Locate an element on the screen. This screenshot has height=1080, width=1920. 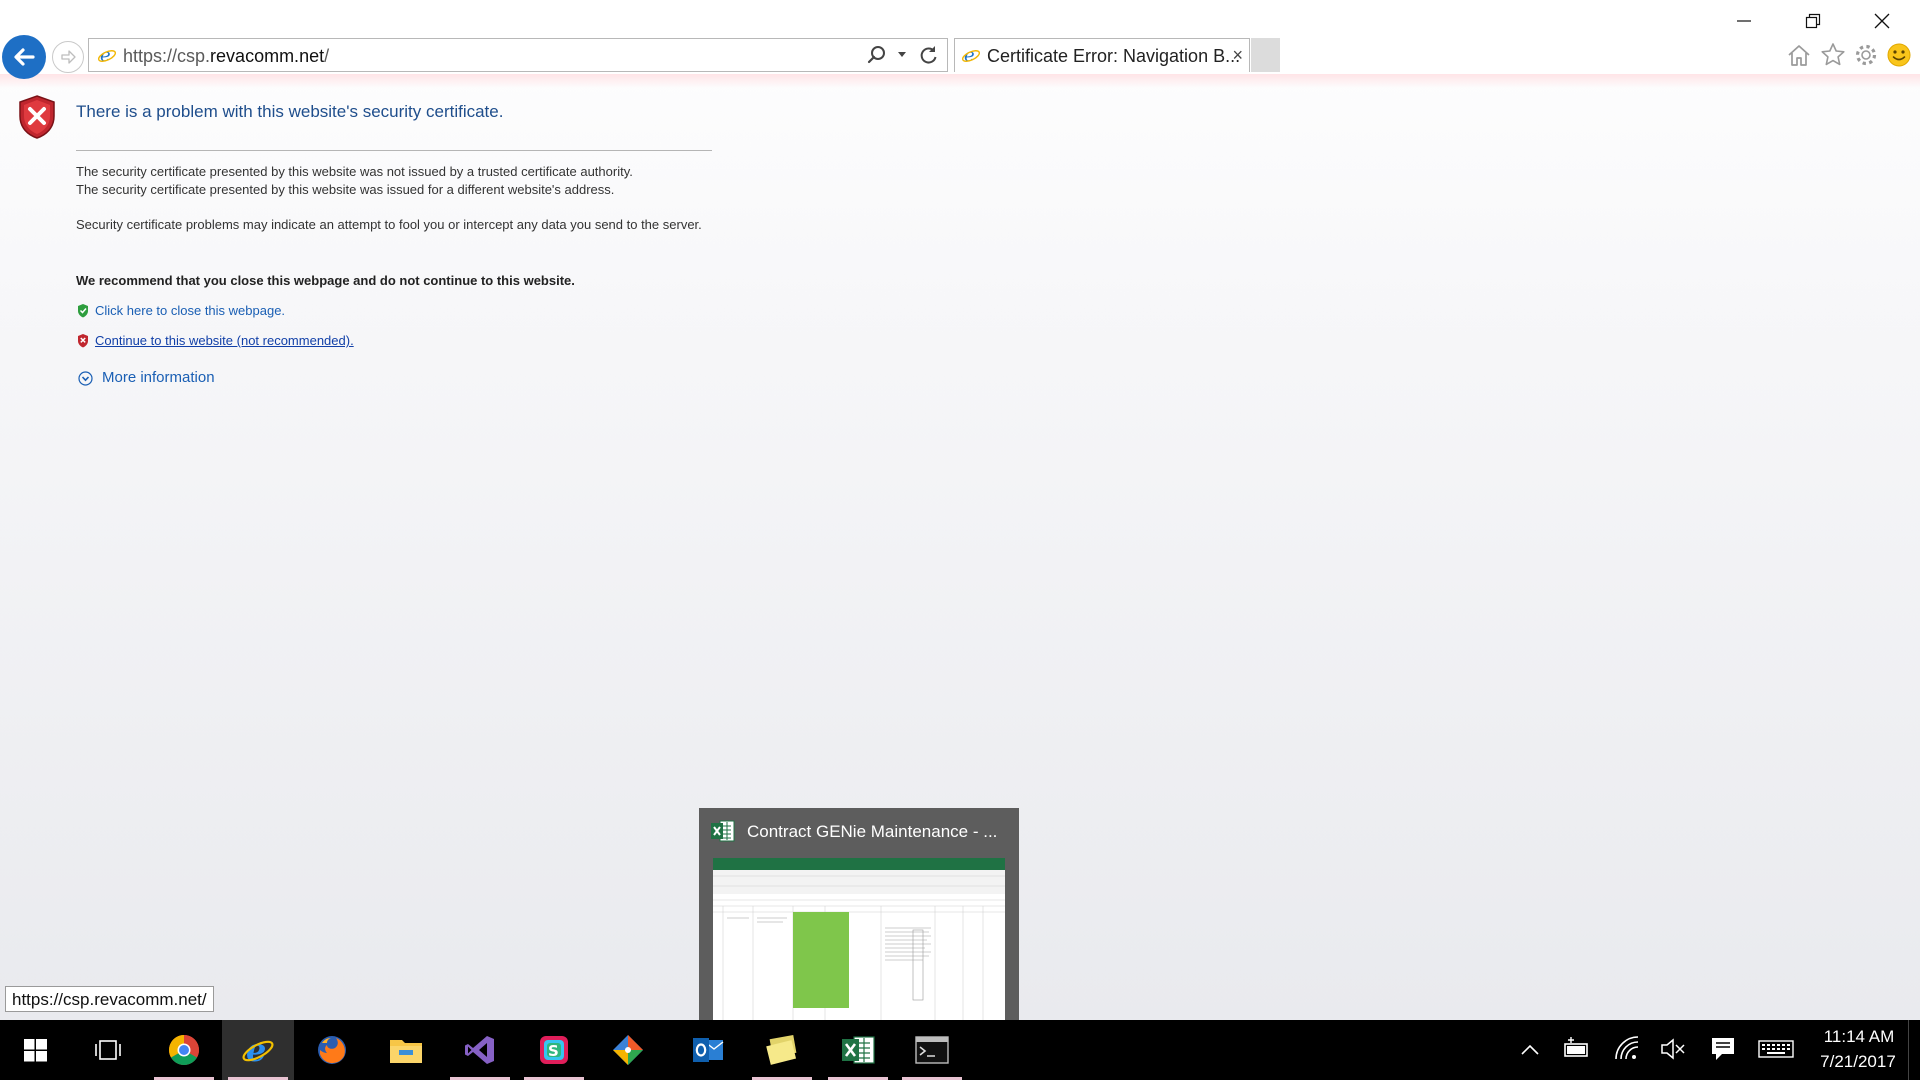
visual-studio-icon is located at coordinates (479, 1050).